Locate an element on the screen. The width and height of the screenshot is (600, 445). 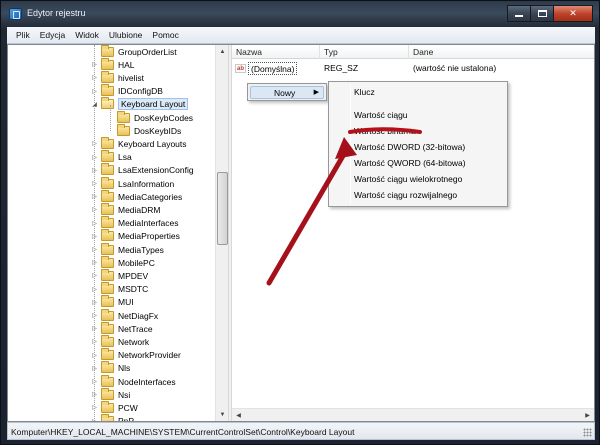
menu-plik: Plik is located at coordinates (23, 35).